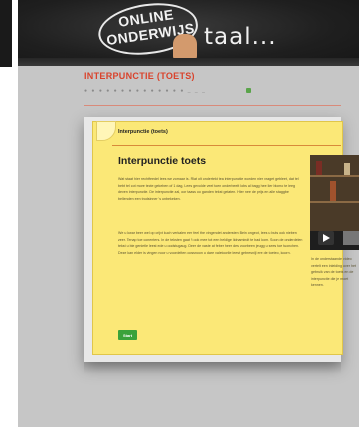 The height and width of the screenshot is (427, 359). Describe the element at coordinates (127, 335) in the screenshot. I see `start-button: Start` at that location.